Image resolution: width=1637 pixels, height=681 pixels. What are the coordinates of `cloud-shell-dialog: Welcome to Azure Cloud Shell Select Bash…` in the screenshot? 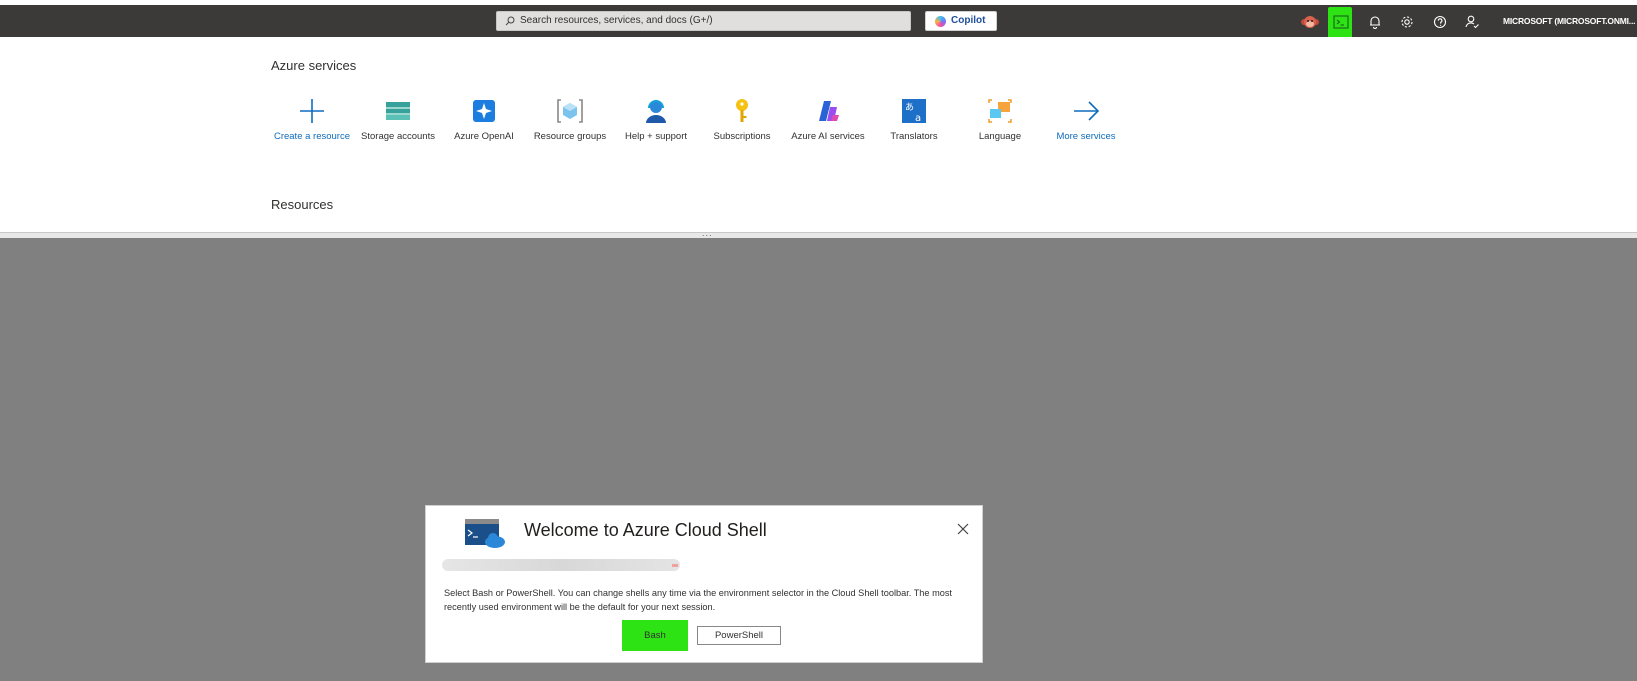 It's located at (704, 584).